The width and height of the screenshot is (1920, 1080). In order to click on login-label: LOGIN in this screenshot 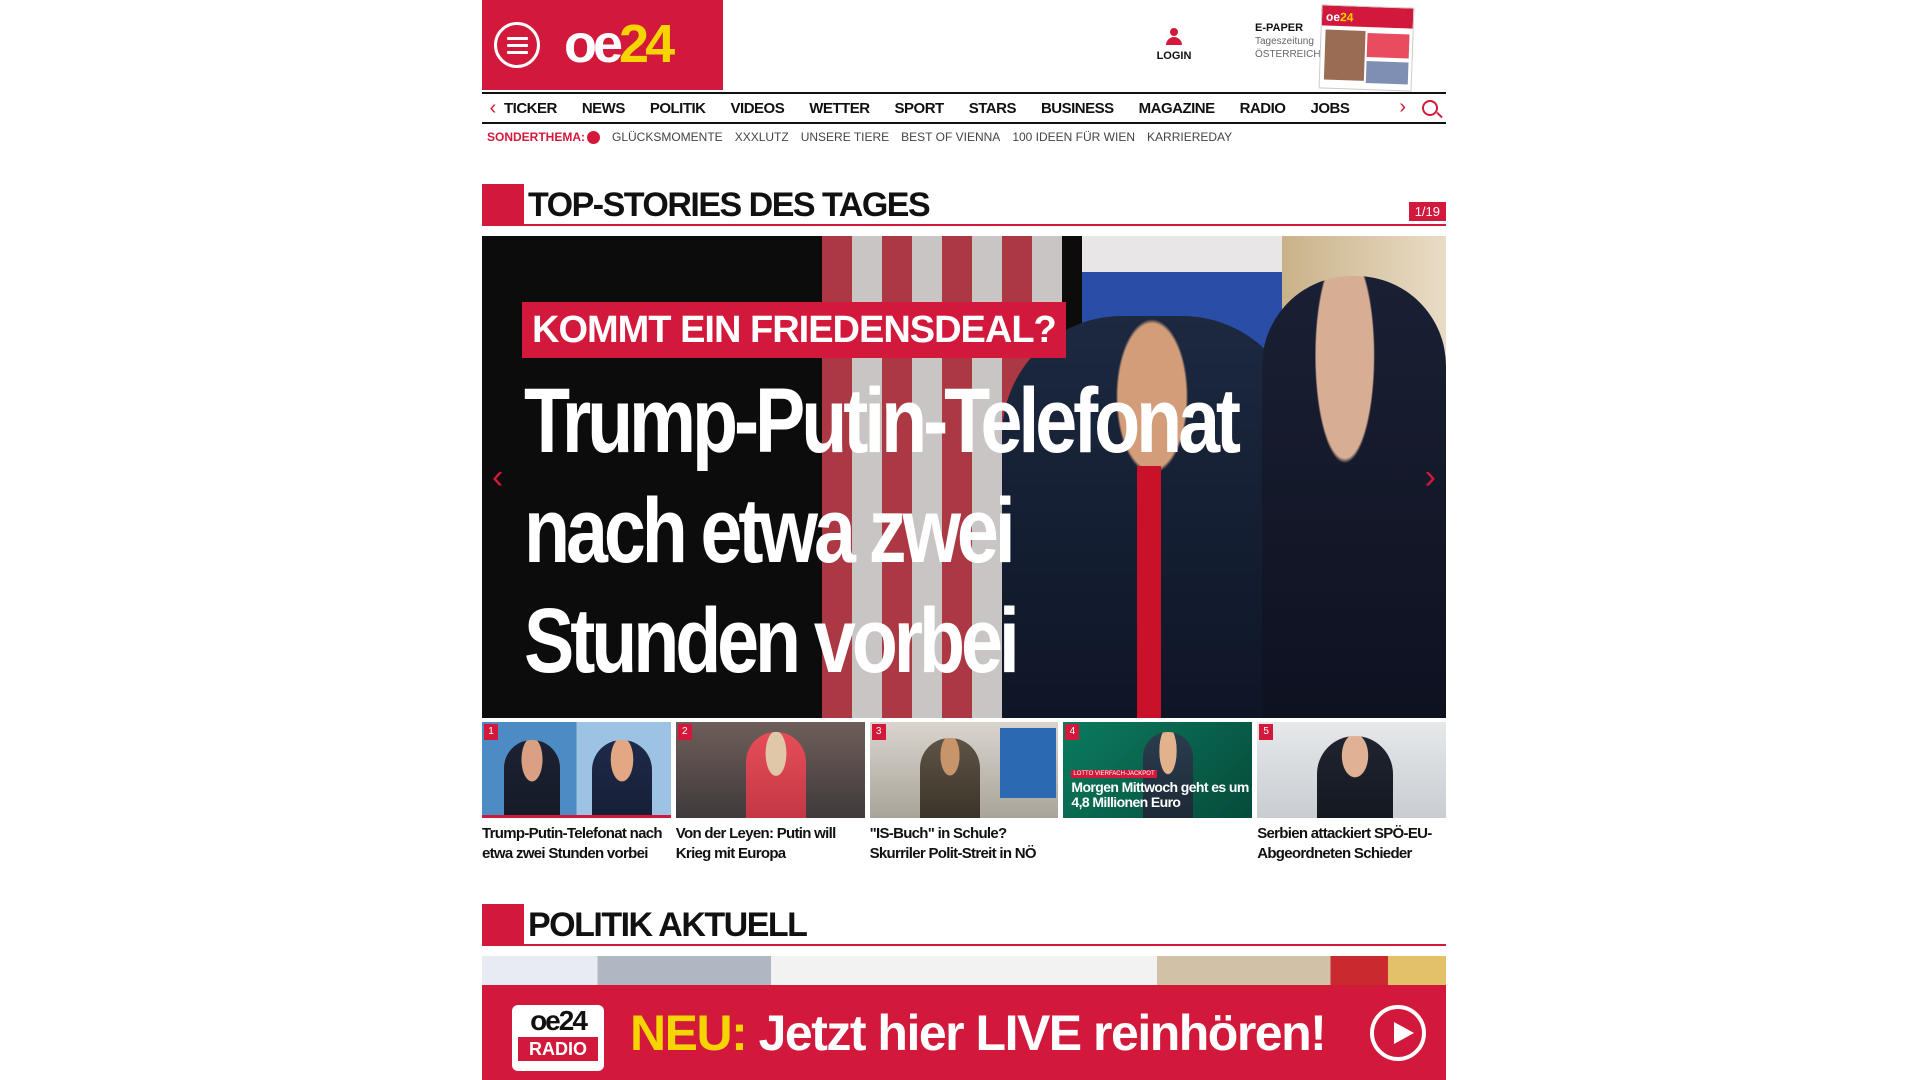, I will do `click(1174, 56)`.